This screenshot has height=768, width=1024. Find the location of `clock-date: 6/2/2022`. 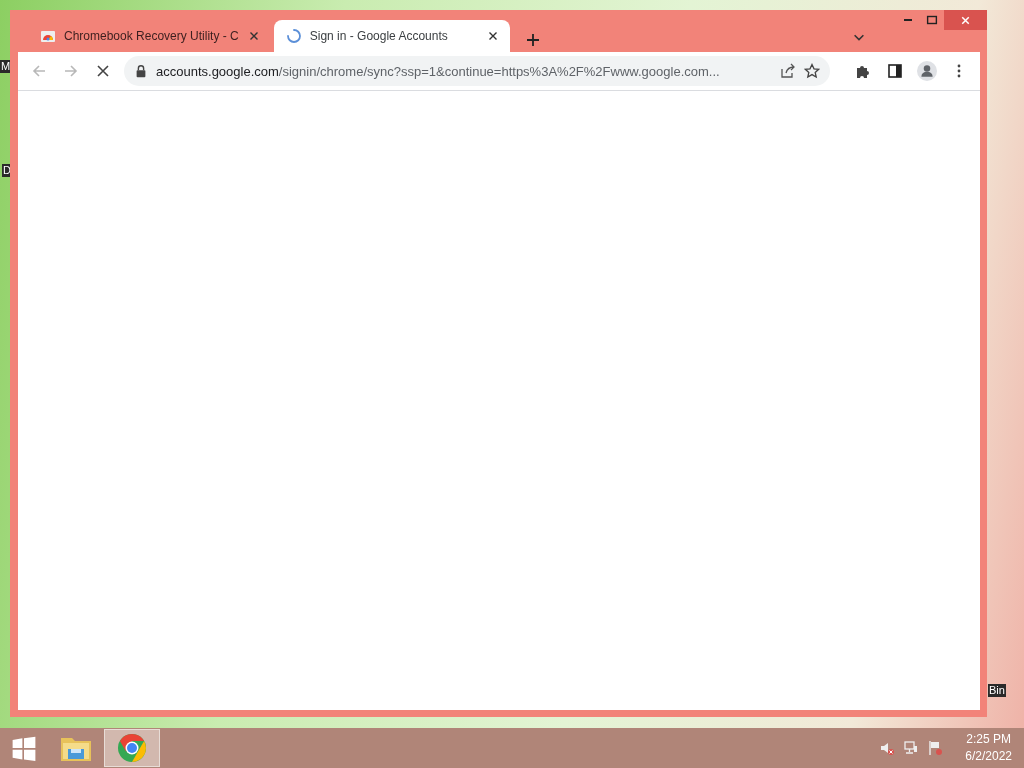

clock-date: 6/2/2022 is located at coordinates (988, 756).